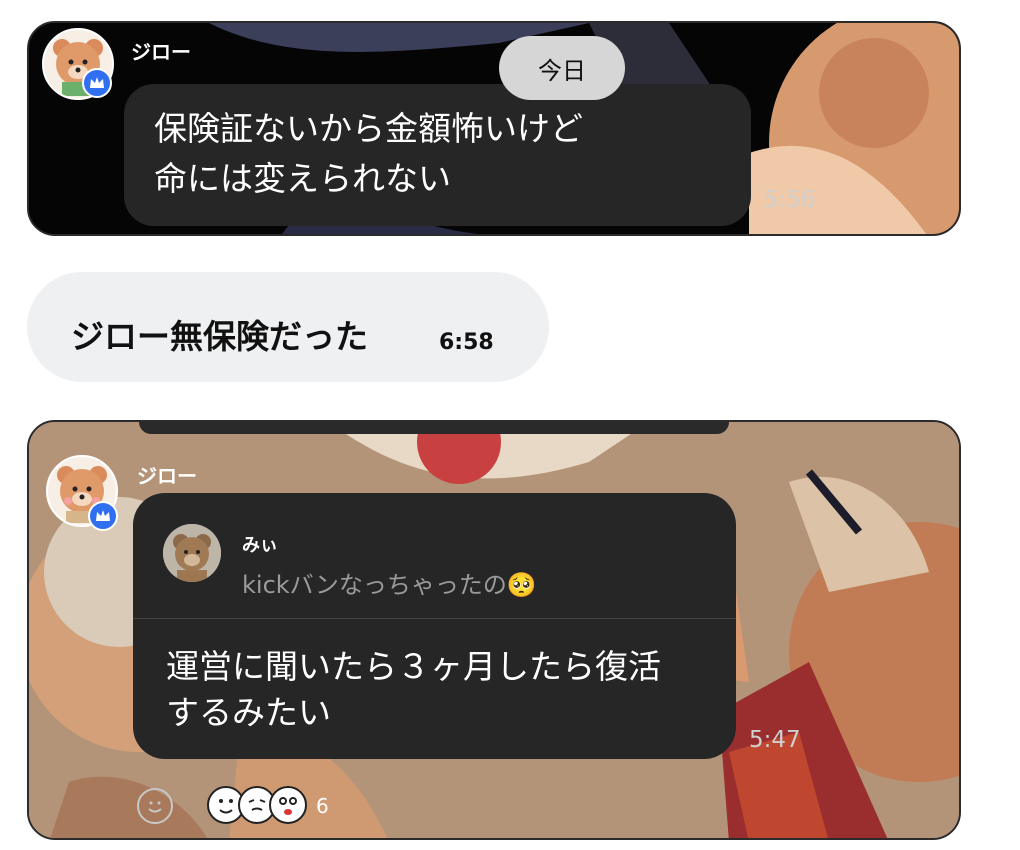 The width and height of the screenshot is (1020, 850). What do you see at coordinates (192, 553) in the screenshot?
I see `plush-bear-avatar-icon` at bounding box center [192, 553].